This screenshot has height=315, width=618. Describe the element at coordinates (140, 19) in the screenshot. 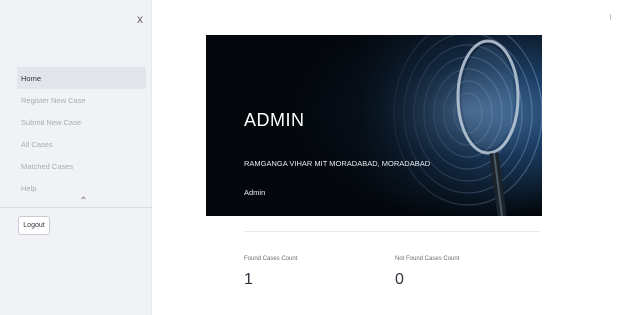

I see `close-sidebar-icon: x` at that location.